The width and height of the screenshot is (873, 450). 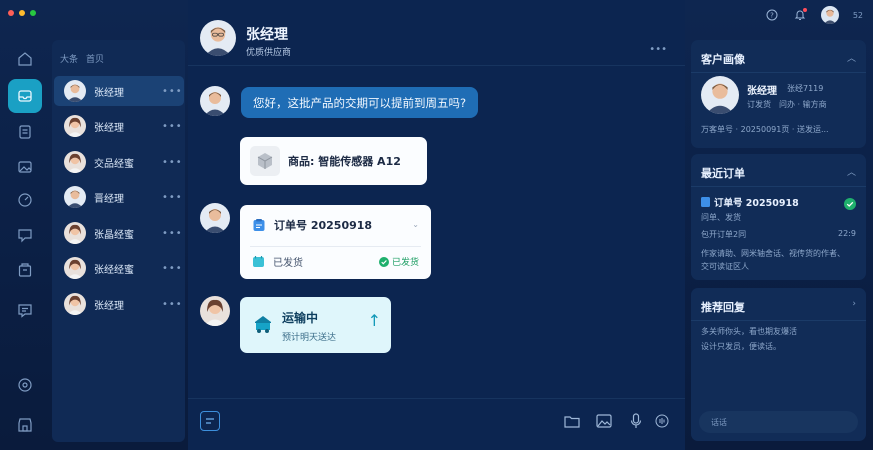 I want to click on product-label: 商品: 智能传感器 A12, so click(x=344, y=161).